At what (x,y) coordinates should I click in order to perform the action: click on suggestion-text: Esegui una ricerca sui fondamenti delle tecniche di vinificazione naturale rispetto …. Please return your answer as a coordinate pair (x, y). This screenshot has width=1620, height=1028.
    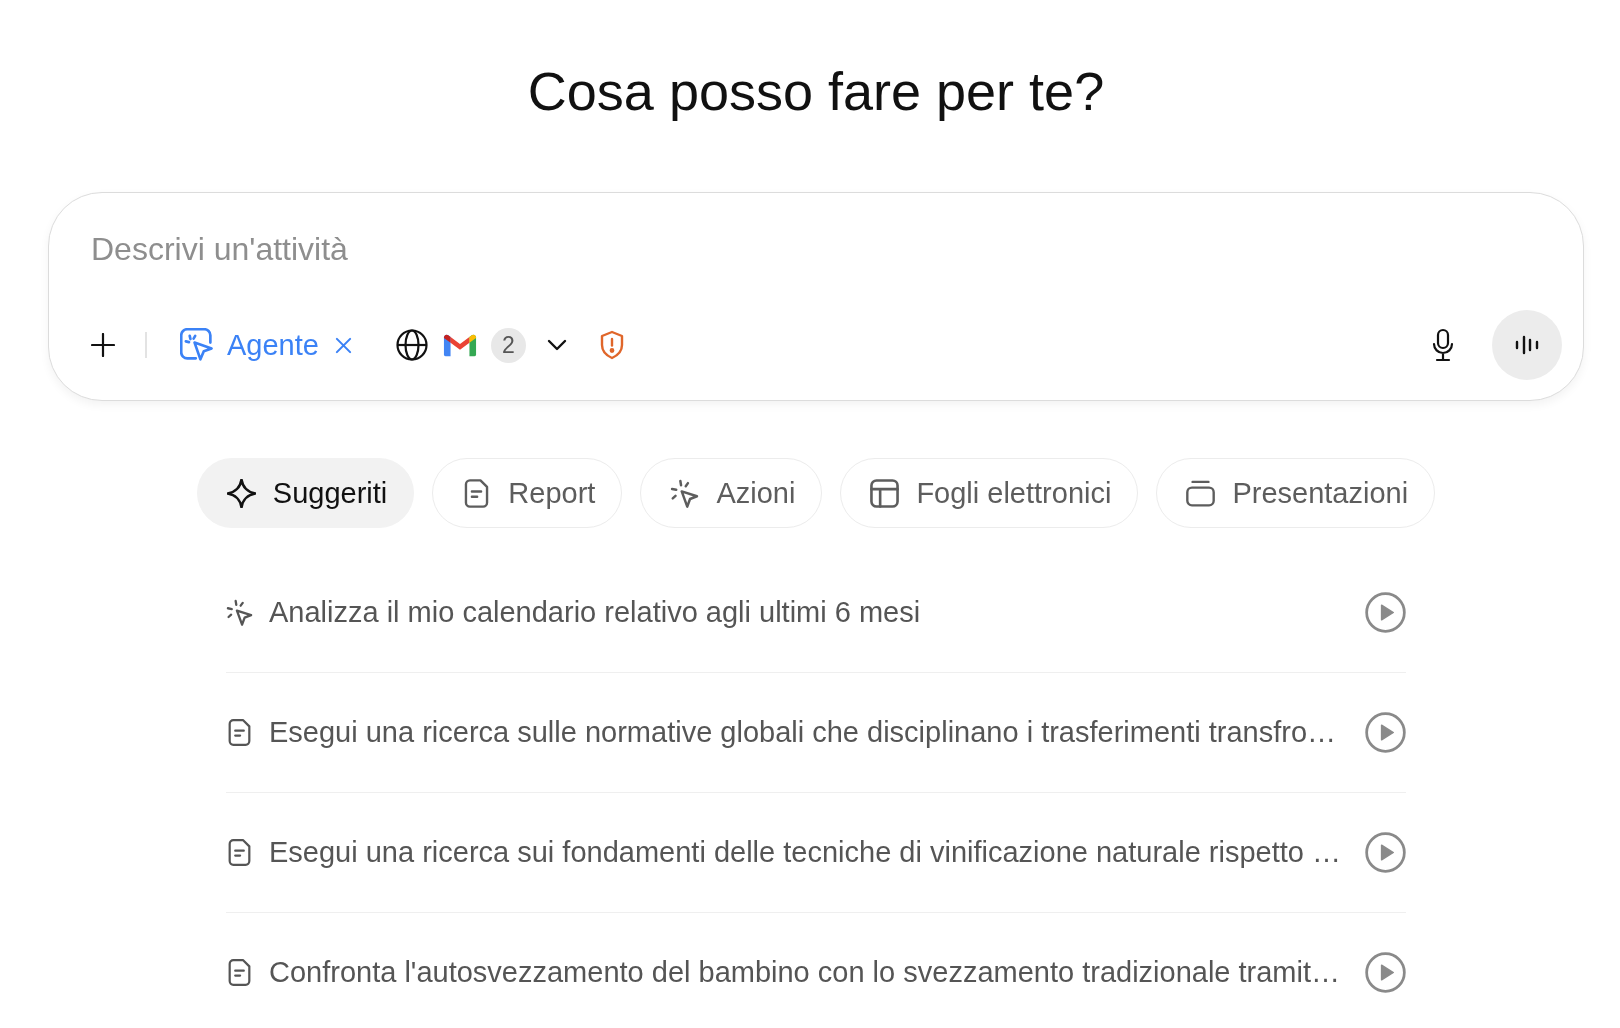
    Looking at the image, I should click on (811, 852).